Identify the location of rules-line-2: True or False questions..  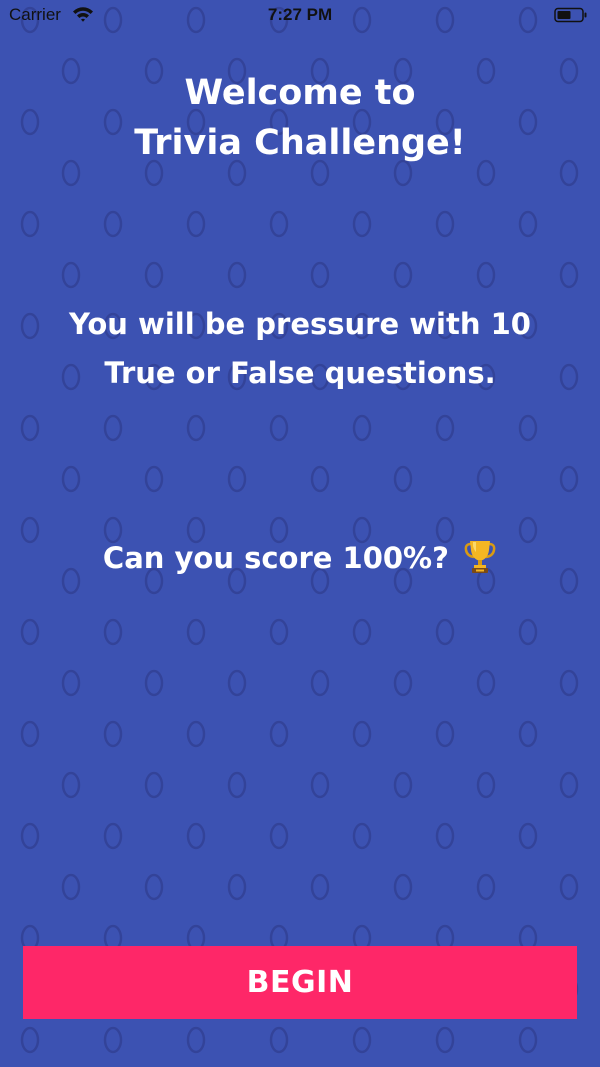
(300, 373).